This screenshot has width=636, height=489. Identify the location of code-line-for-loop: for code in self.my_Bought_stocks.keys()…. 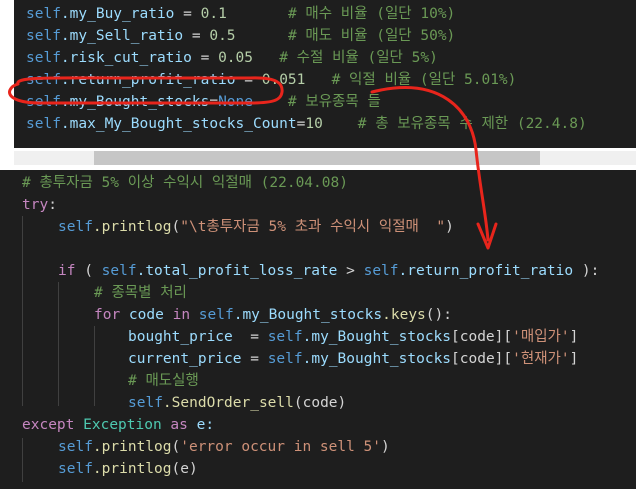
(273, 315).